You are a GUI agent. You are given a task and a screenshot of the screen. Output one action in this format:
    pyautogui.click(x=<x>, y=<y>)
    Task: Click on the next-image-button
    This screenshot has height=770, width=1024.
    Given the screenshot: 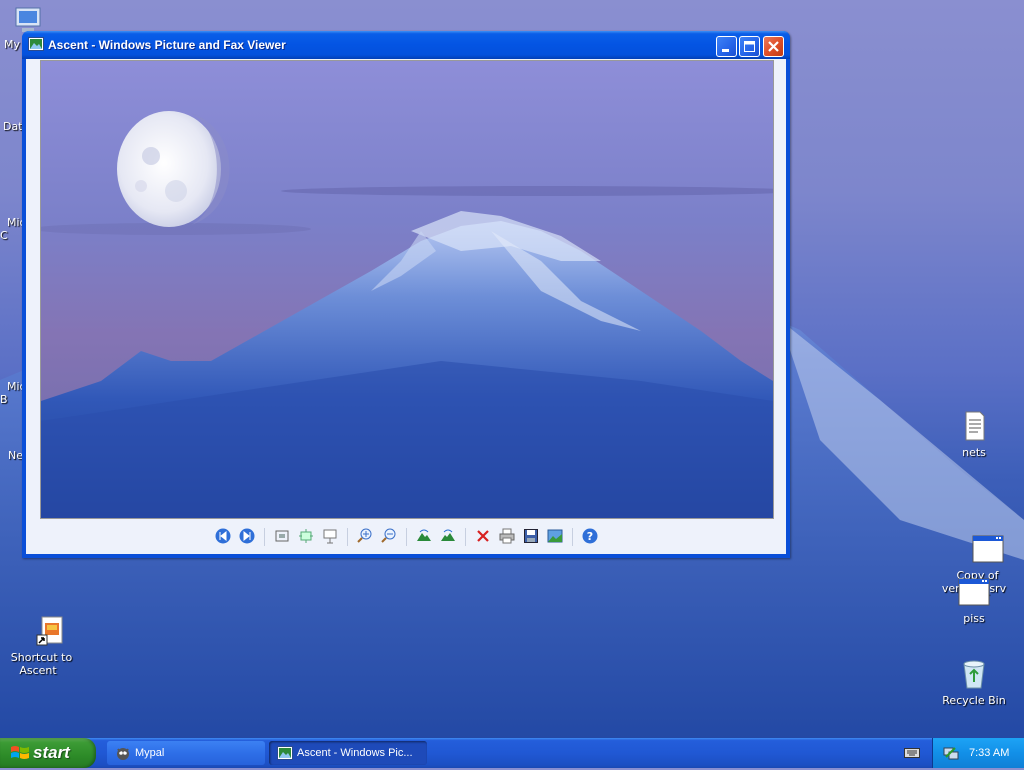 What is the action you would take?
    pyautogui.click(x=247, y=537)
    